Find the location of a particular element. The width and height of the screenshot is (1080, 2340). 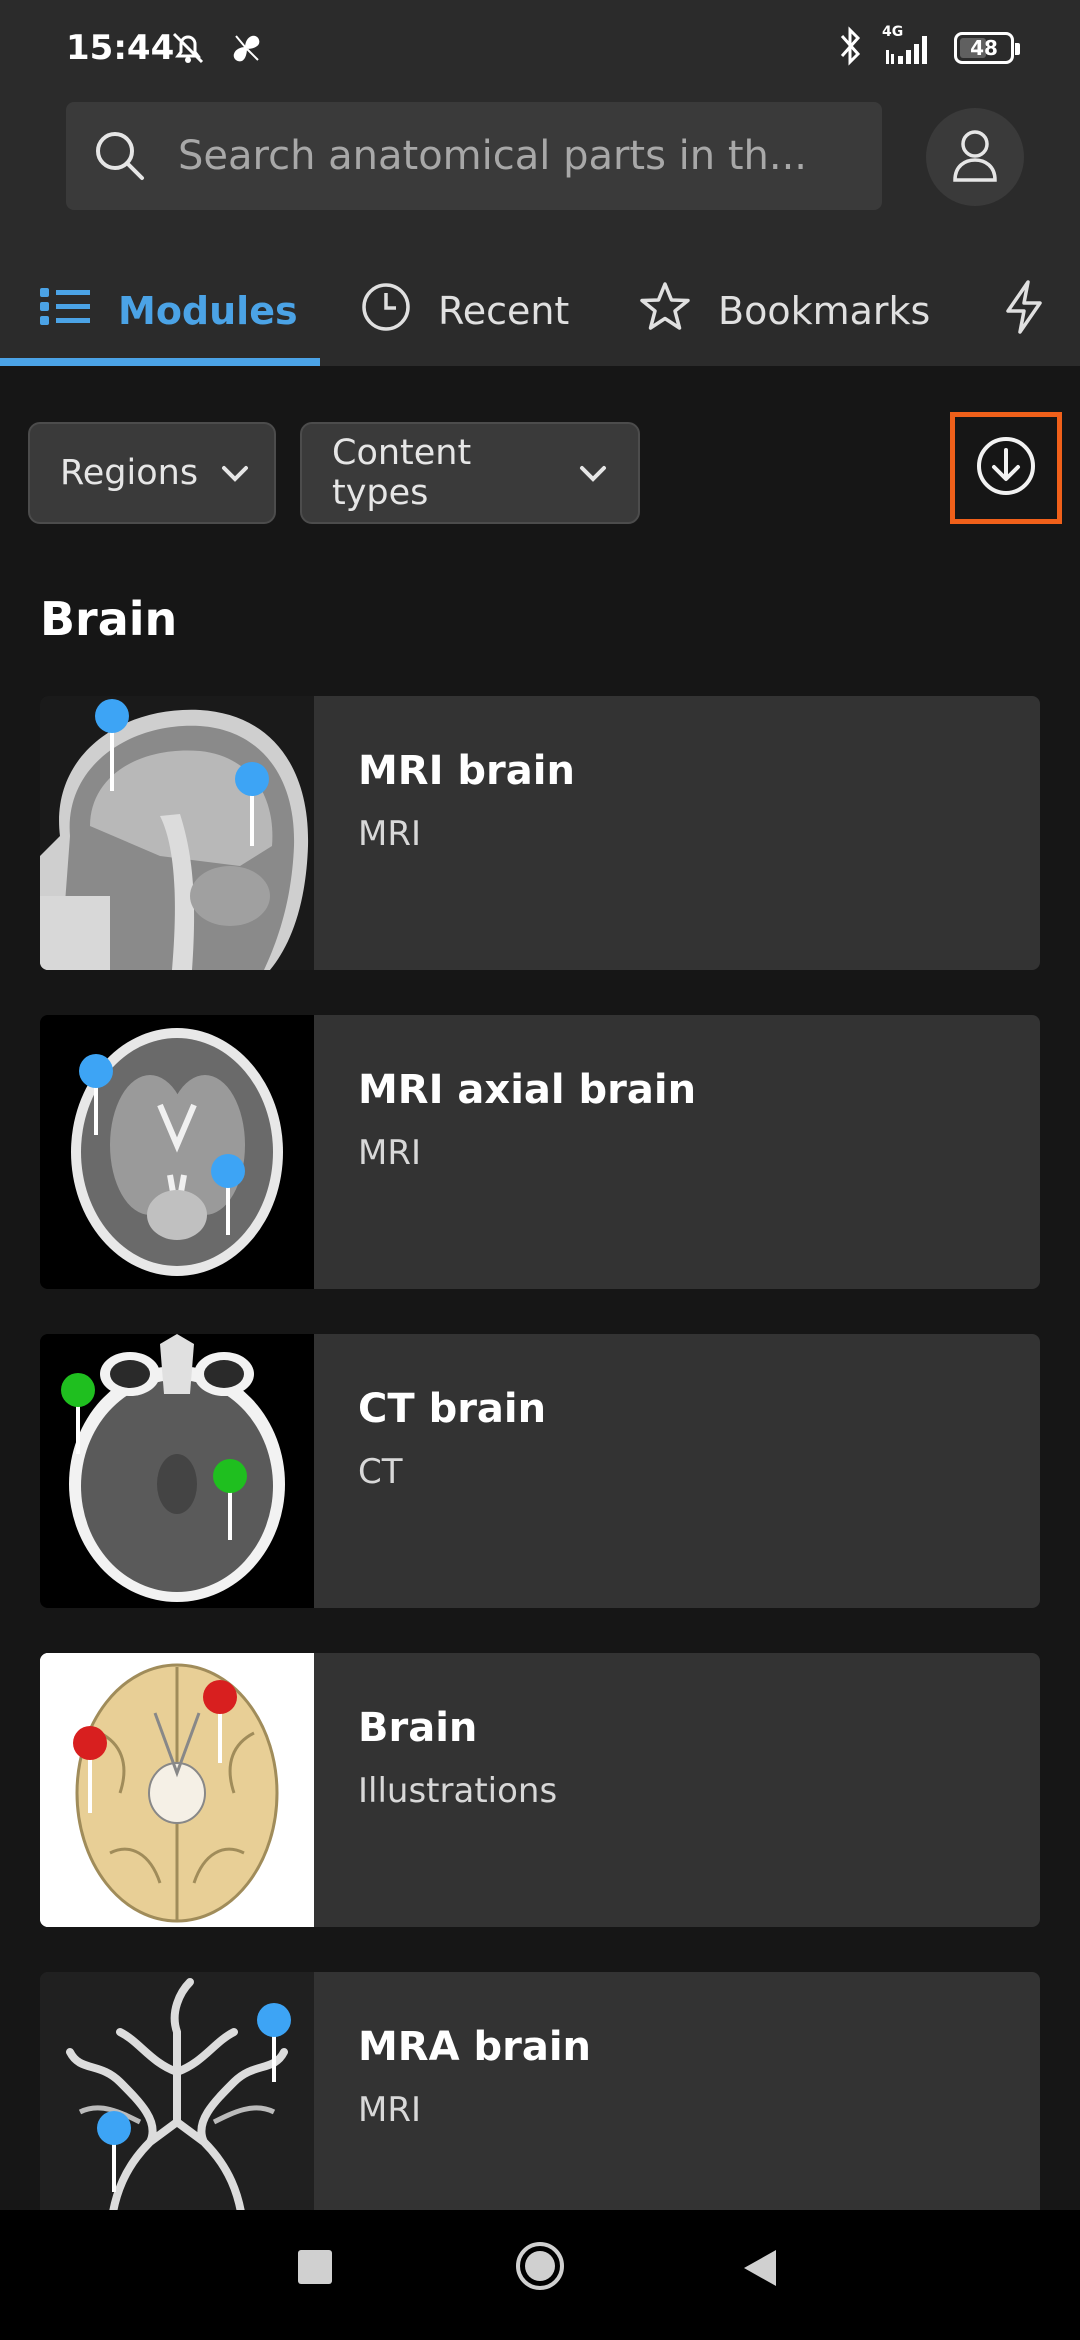

module-card: Brain Illustrations is located at coordinates (540, 1790).